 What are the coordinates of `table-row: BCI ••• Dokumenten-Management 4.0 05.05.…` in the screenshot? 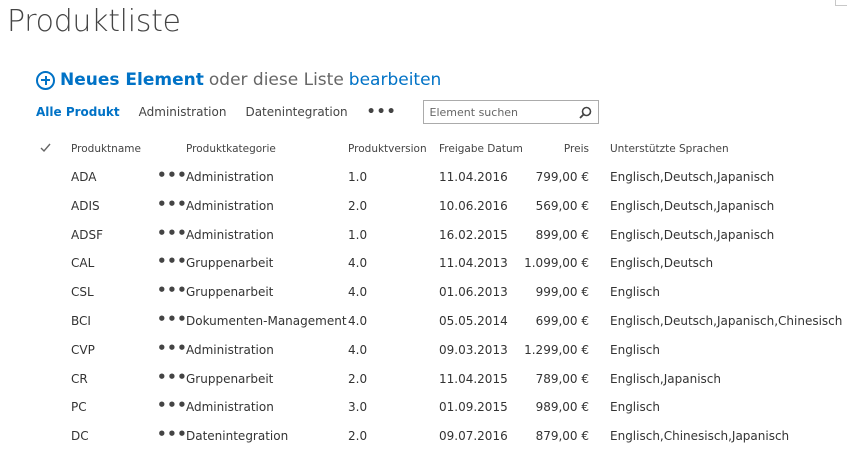 It's located at (423, 321).